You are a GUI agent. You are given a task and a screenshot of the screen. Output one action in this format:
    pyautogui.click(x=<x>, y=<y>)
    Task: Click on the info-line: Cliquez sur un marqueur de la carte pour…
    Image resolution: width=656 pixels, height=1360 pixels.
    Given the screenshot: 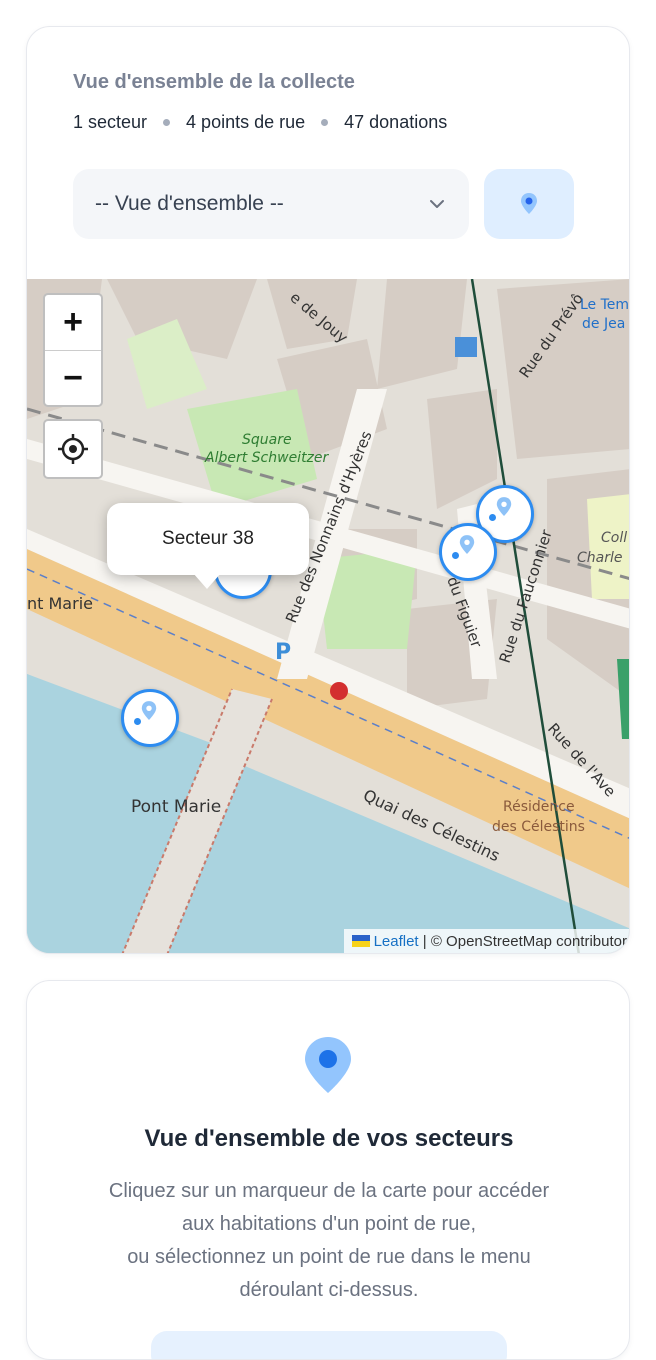 What is the action you would take?
    pyautogui.click(x=329, y=1191)
    